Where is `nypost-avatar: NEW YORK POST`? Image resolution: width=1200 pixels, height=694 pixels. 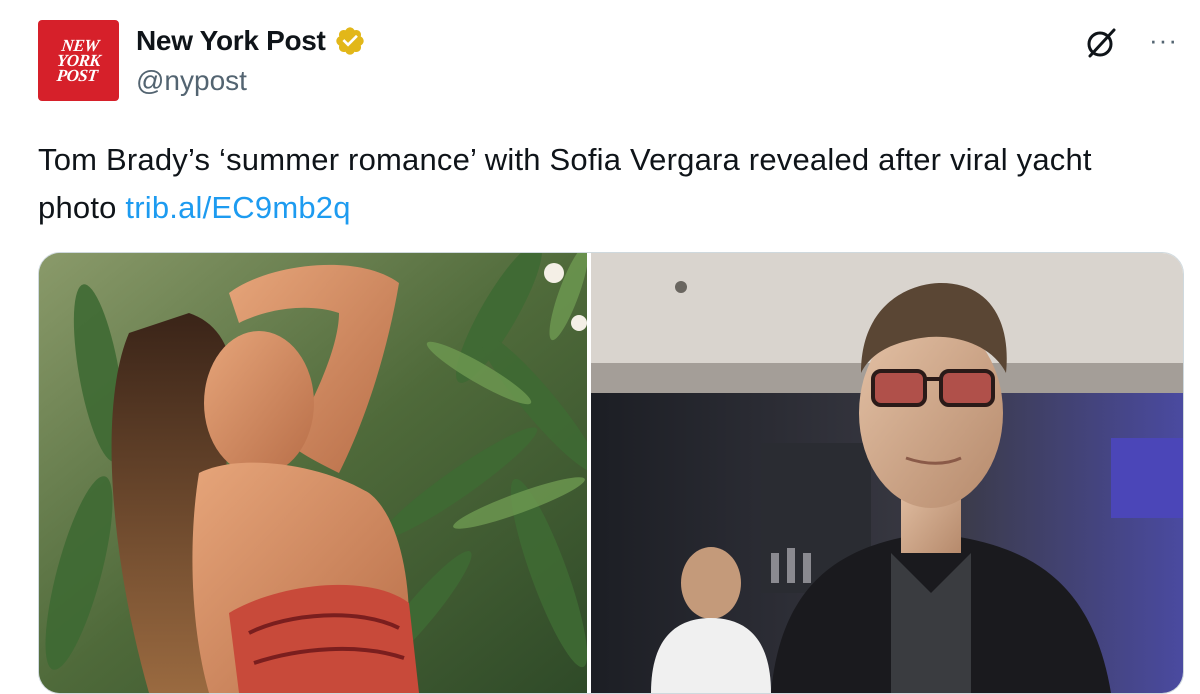 nypost-avatar: NEW YORK POST is located at coordinates (78, 60).